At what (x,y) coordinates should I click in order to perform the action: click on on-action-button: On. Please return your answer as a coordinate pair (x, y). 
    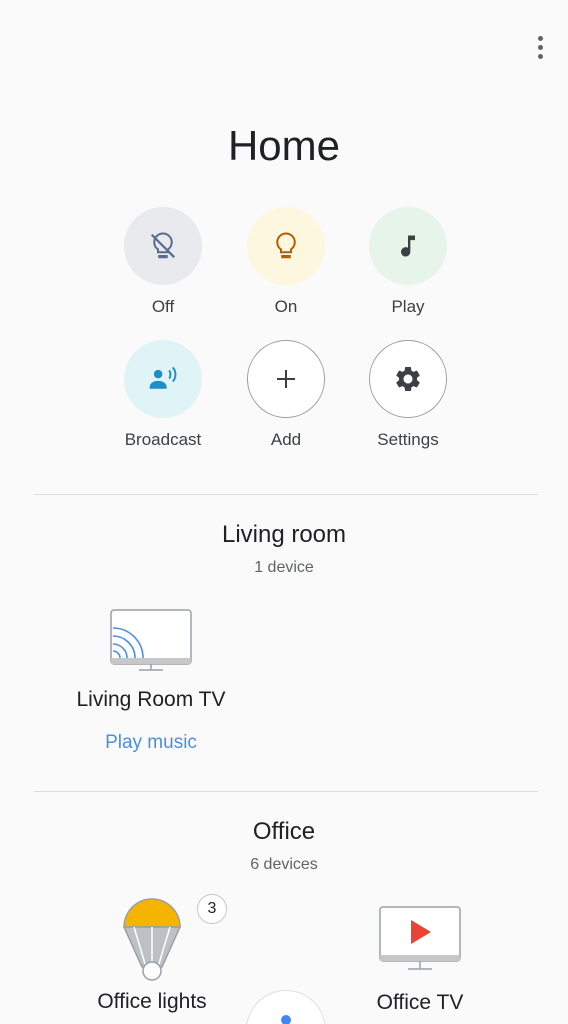
    Looking at the image, I should click on (286, 262).